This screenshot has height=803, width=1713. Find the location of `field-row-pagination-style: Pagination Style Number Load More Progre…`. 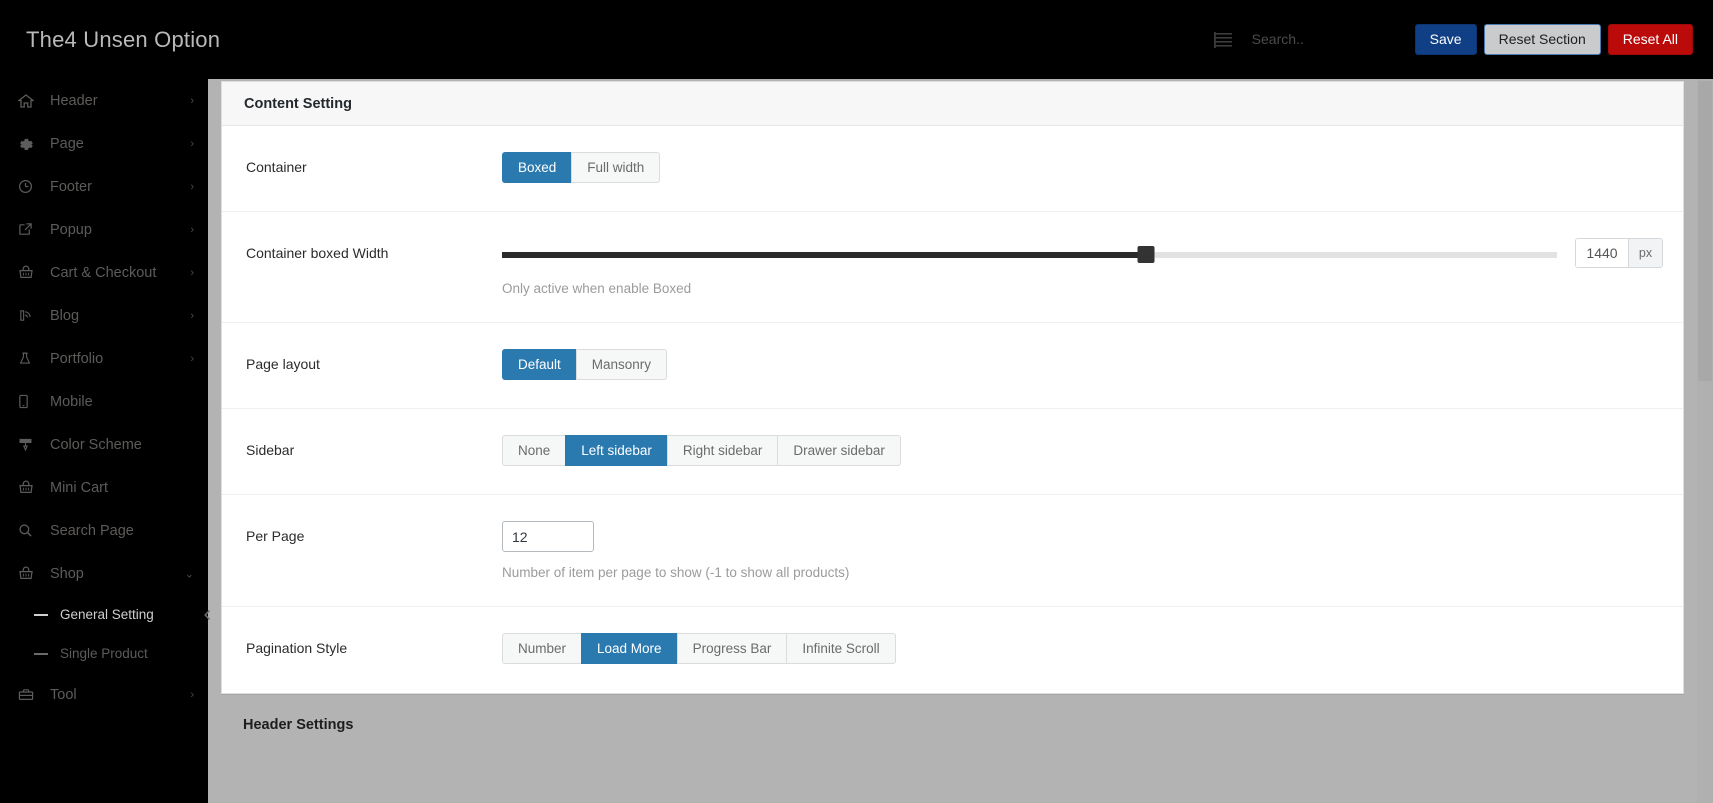

field-row-pagination-style: Pagination Style Number Load More Progre… is located at coordinates (952, 650).